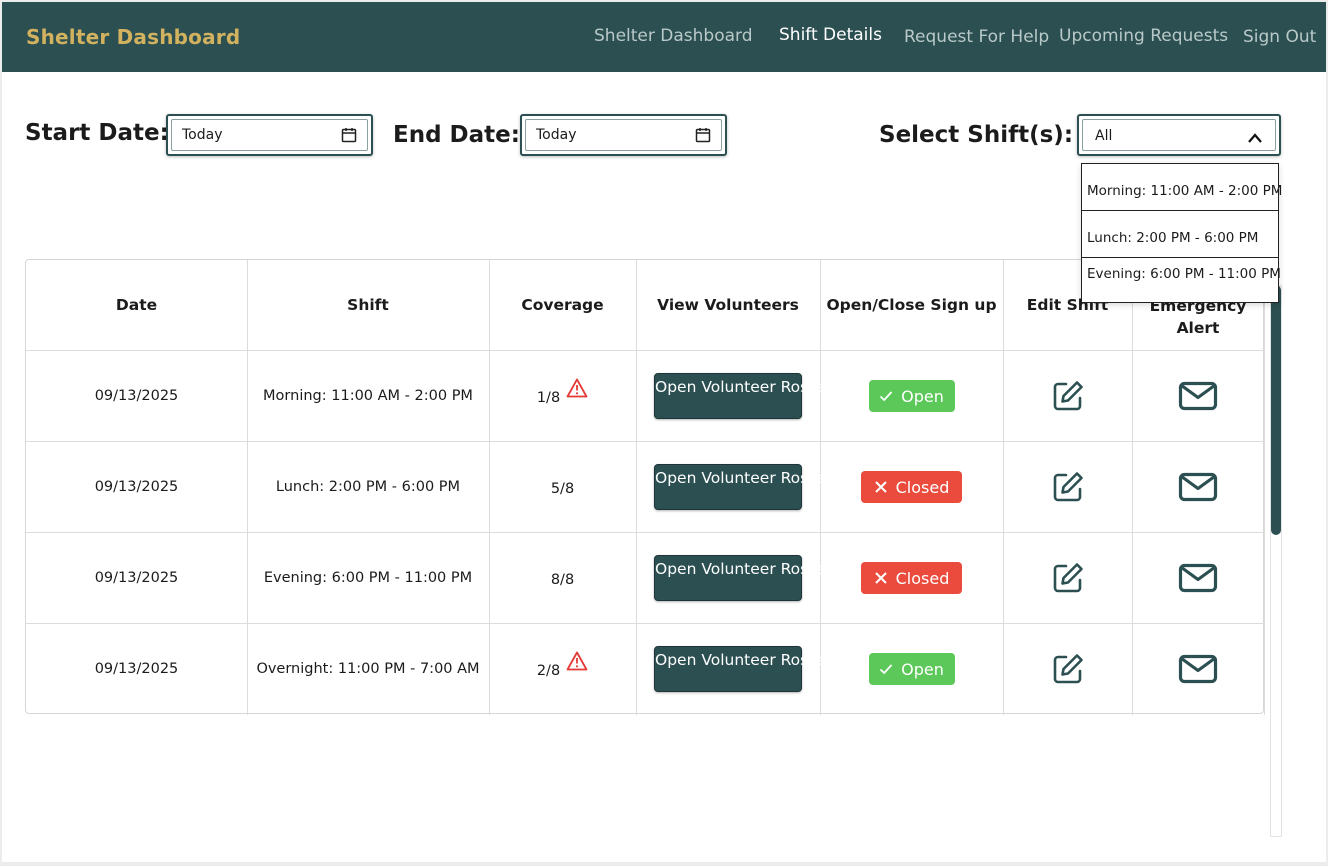 This screenshot has width=1328, height=866. What do you see at coordinates (556, 135) in the screenshot?
I see `end-date-value: Today` at bounding box center [556, 135].